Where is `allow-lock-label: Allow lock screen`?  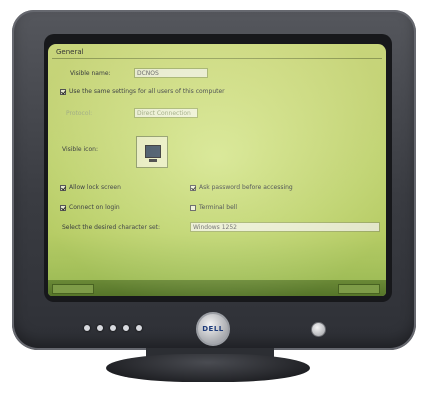
allow-lock-label: Allow lock screen is located at coordinates (95, 187).